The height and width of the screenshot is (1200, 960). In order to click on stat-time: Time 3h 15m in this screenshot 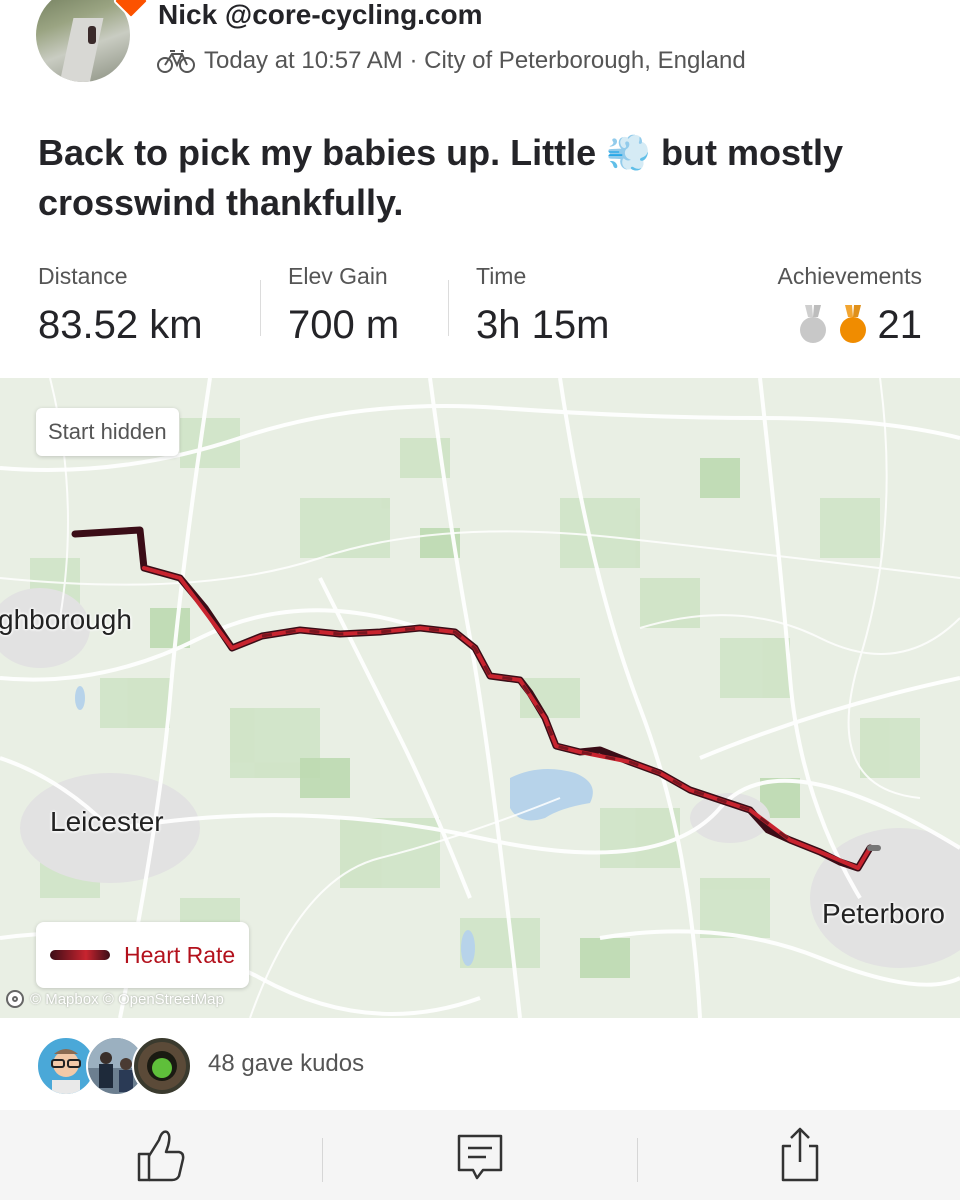, I will do `click(542, 304)`.